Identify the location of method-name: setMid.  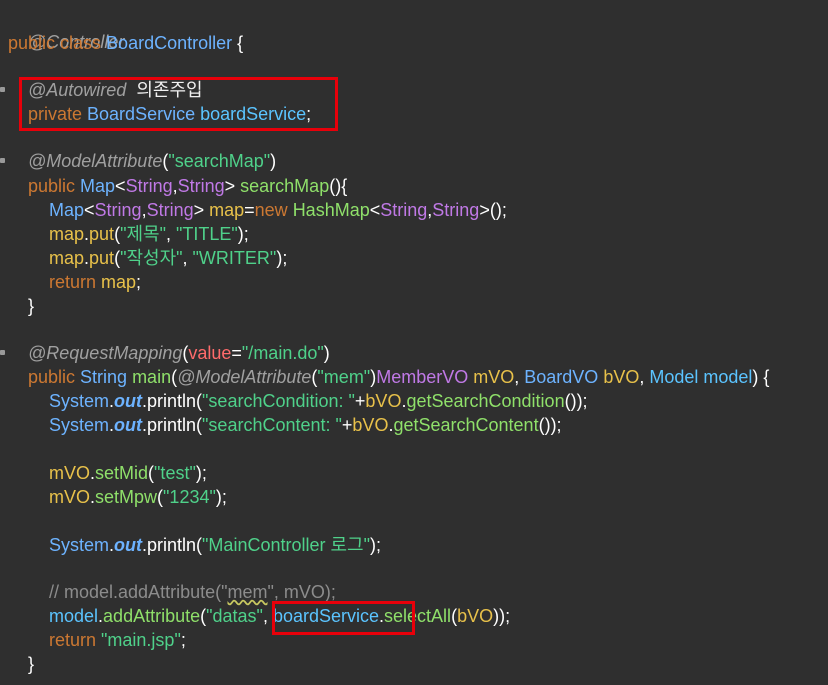
(122, 473).